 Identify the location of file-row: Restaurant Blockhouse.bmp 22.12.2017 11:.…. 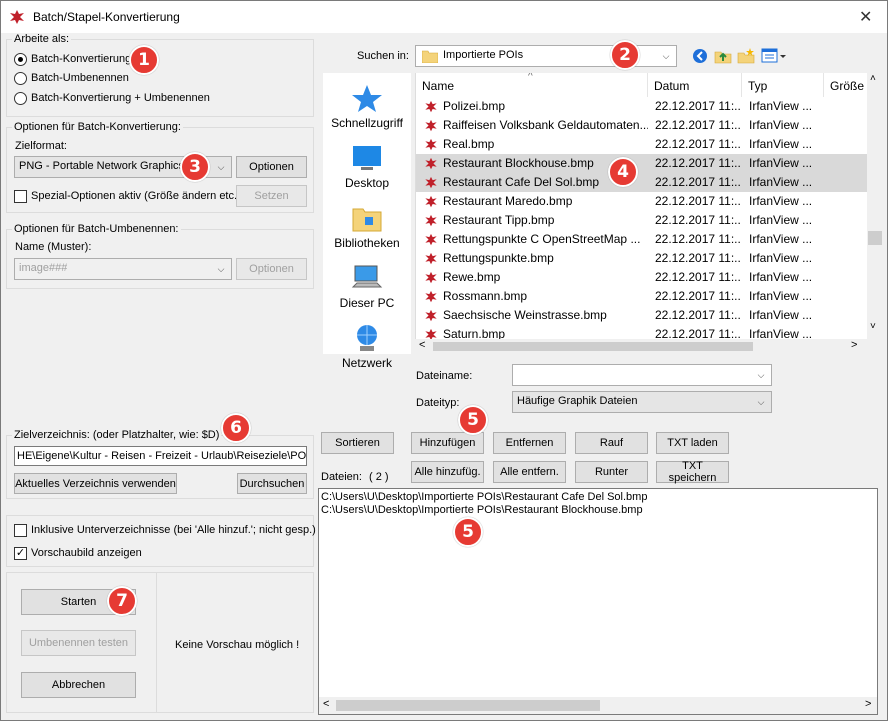
(641, 163).